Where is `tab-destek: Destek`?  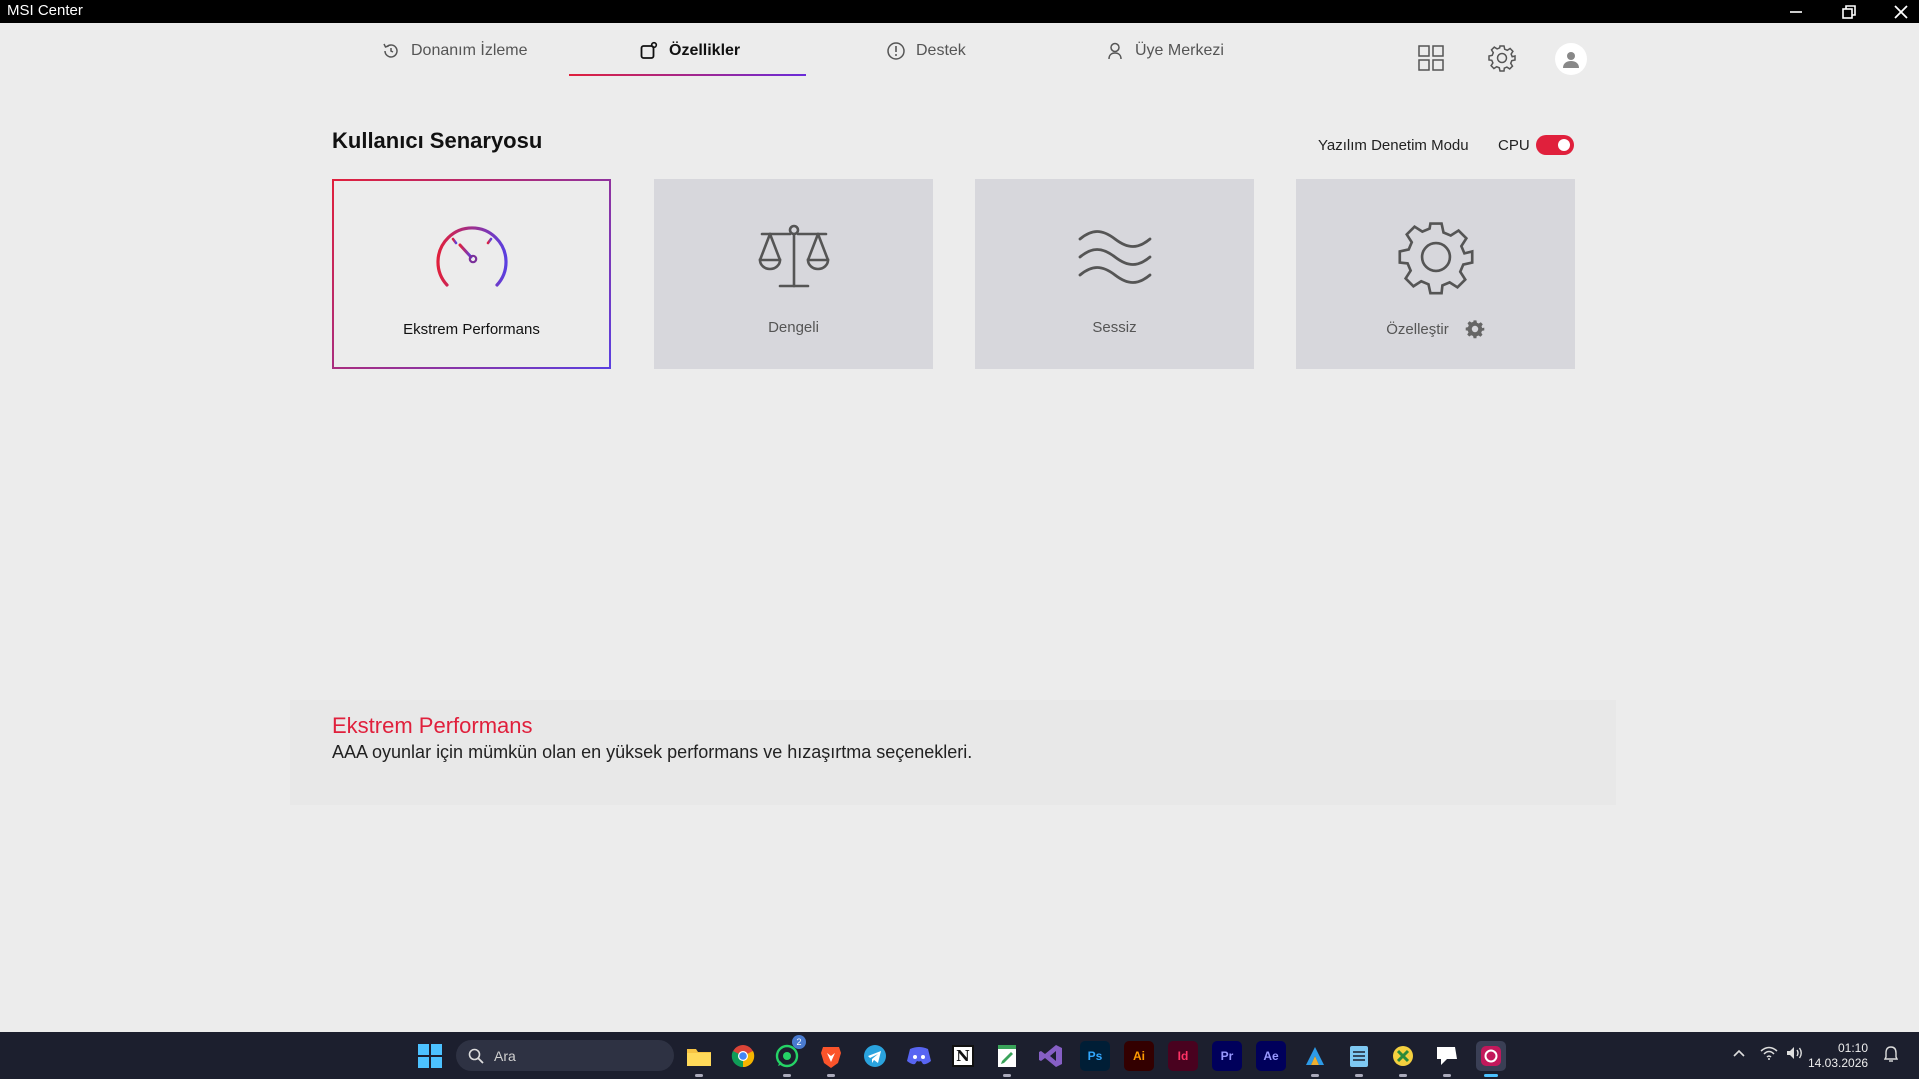
tab-destek: Destek is located at coordinates (926, 51).